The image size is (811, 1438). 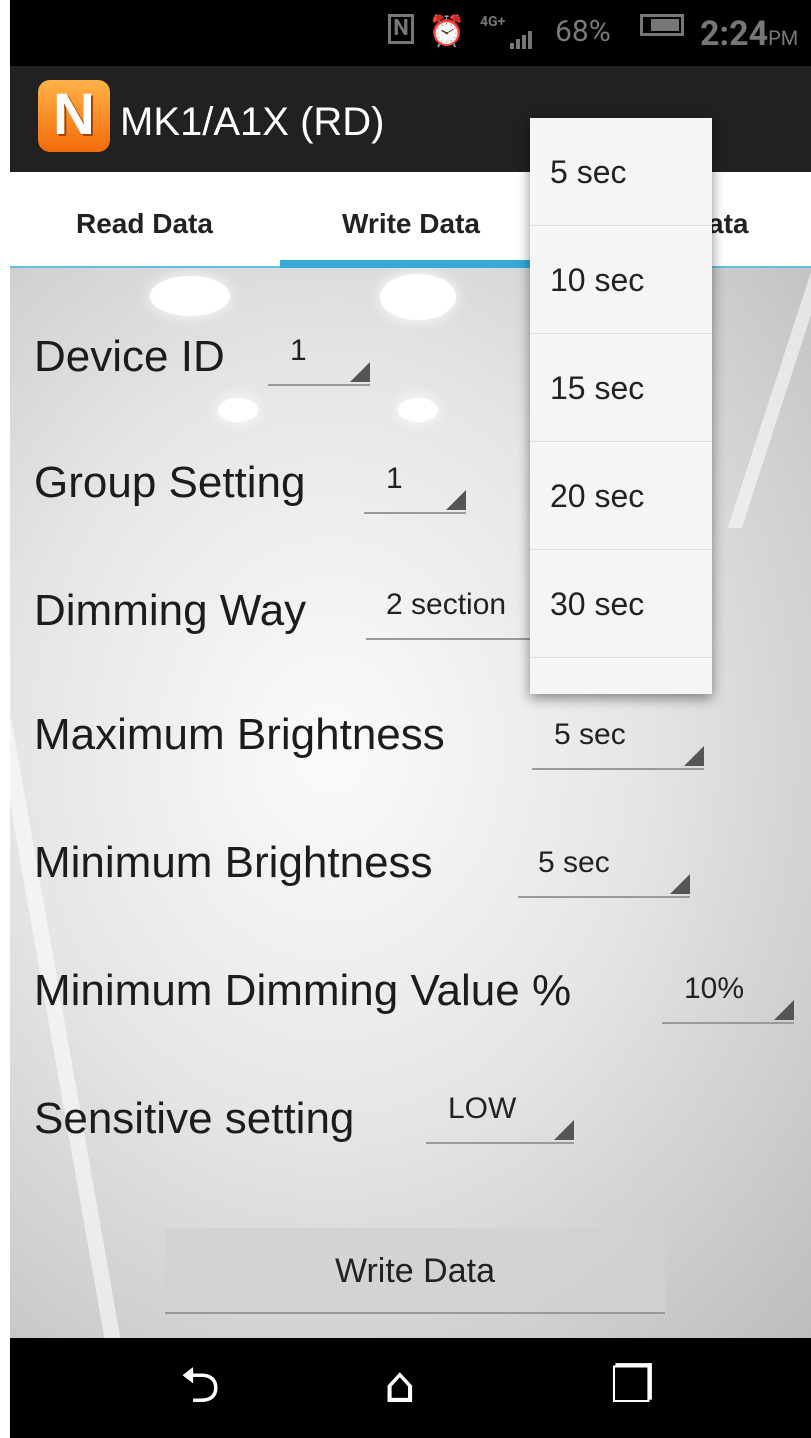 What do you see at coordinates (714, 988) in the screenshot?
I see `min-dimming-value: 10%` at bounding box center [714, 988].